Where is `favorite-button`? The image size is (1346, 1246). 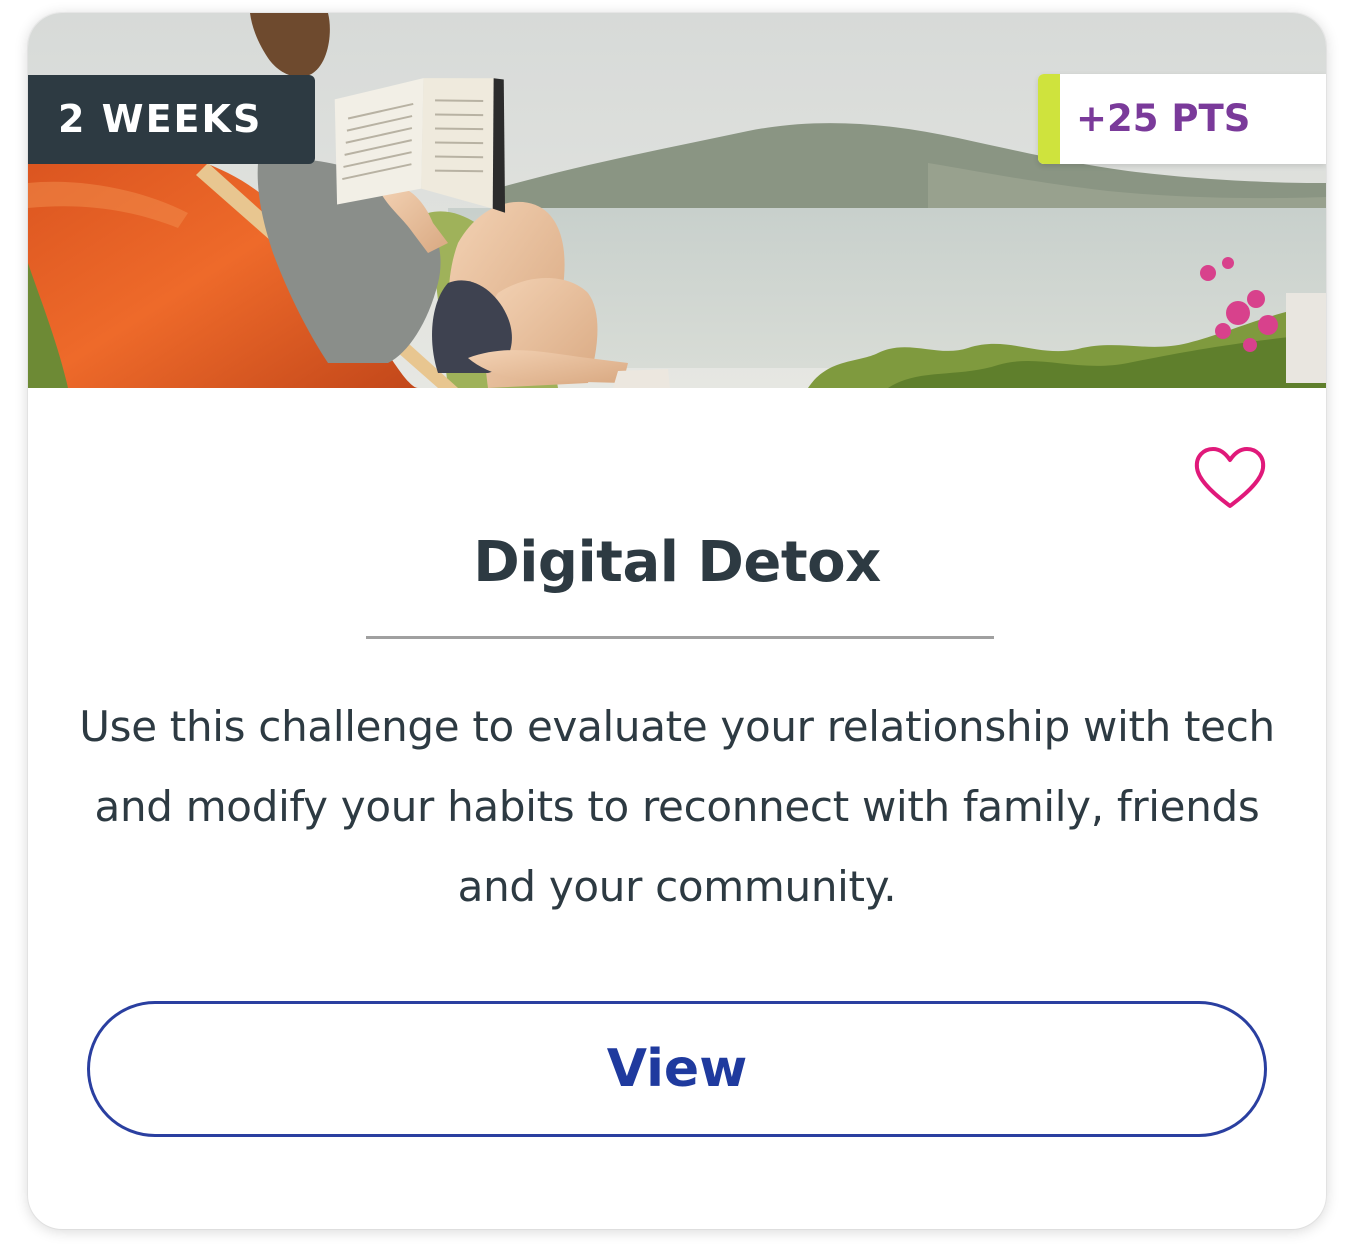
favorite-button is located at coordinates (1230, 479).